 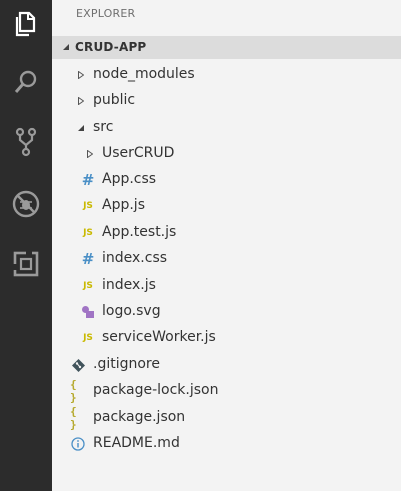 I want to click on git-file-icon, so click(x=78, y=365).